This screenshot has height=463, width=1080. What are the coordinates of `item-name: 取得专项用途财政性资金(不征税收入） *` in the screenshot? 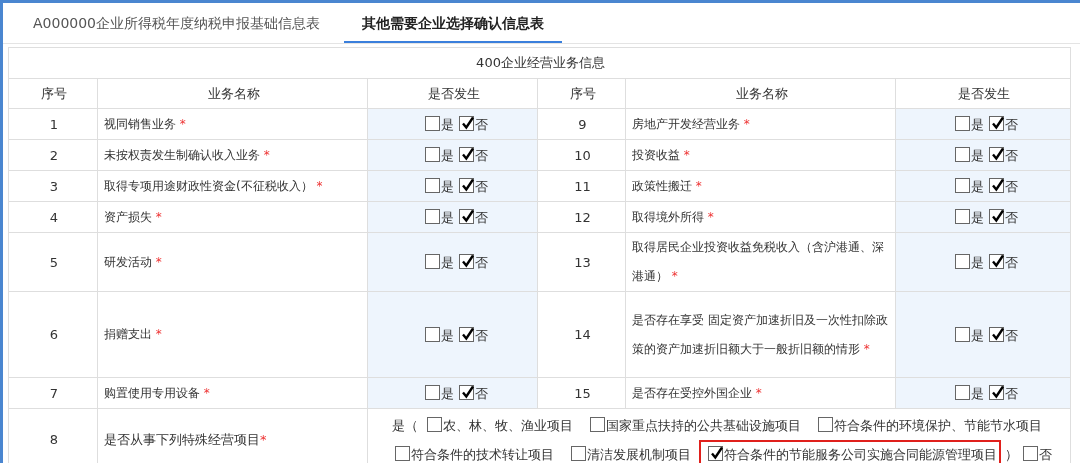 It's located at (213, 185).